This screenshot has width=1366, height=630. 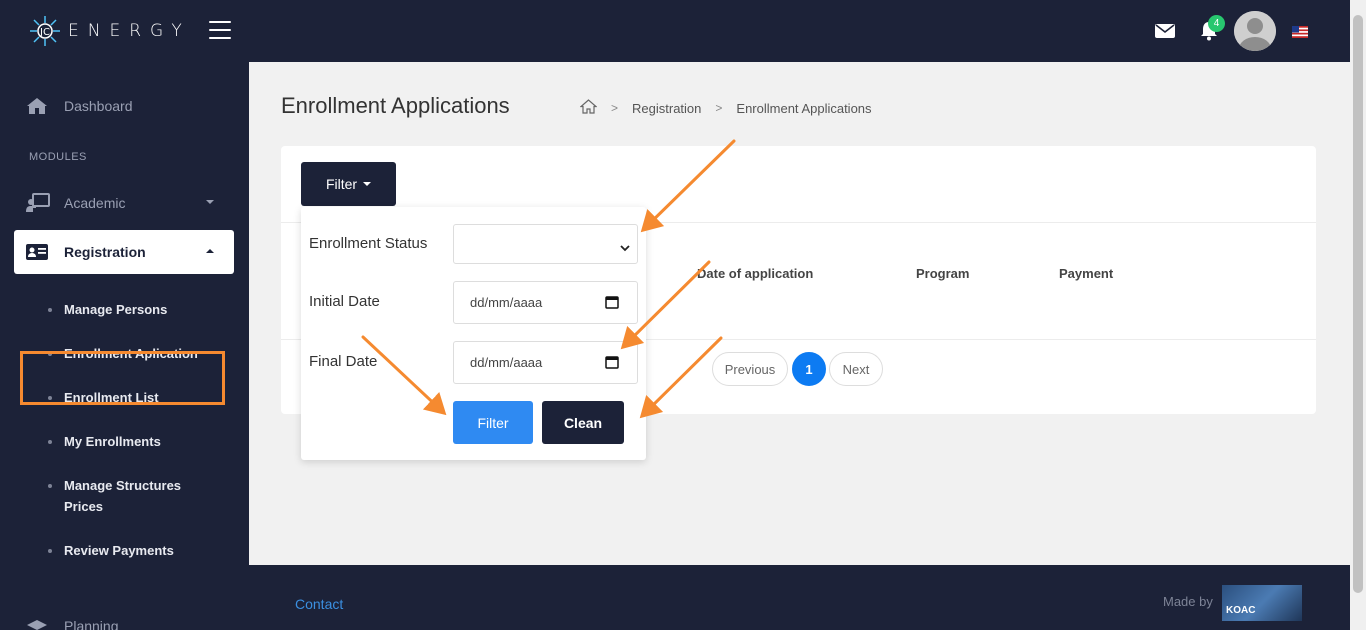 I want to click on enrollment-status-select, so click(x=545, y=244).